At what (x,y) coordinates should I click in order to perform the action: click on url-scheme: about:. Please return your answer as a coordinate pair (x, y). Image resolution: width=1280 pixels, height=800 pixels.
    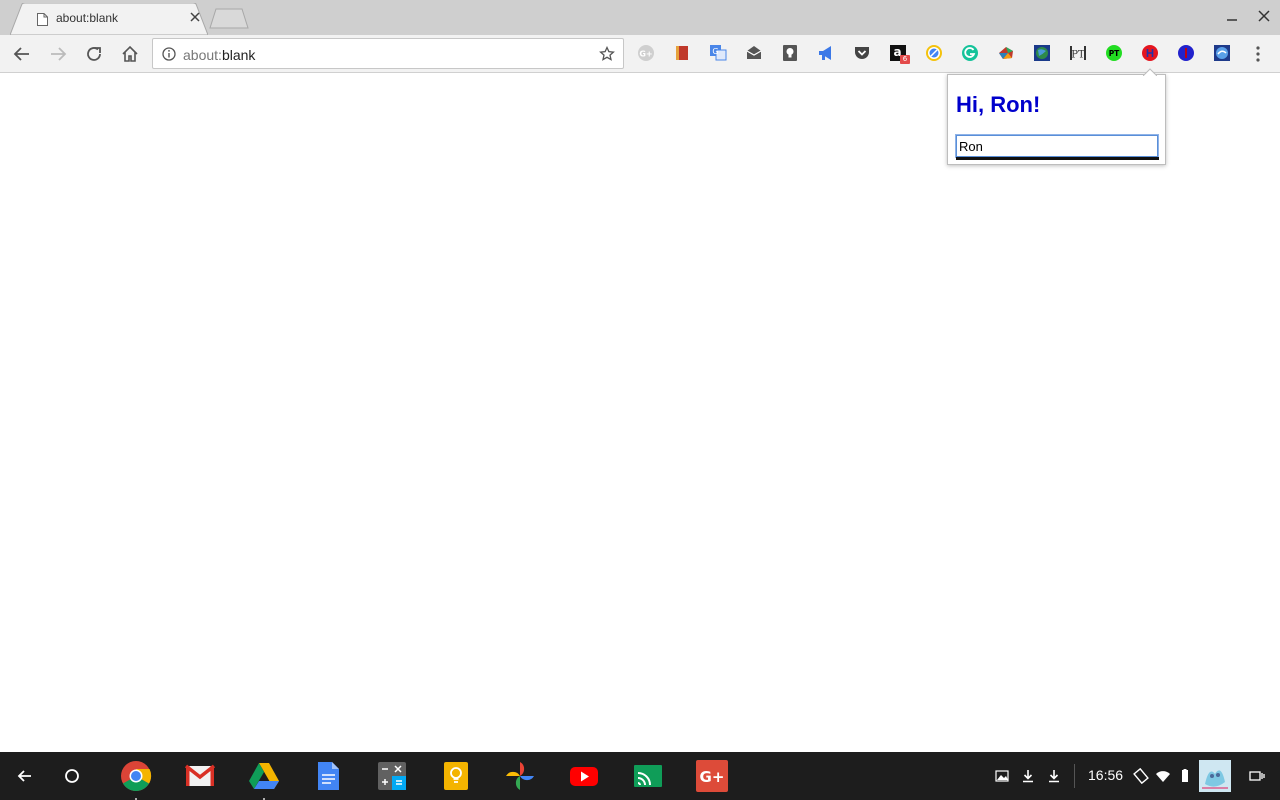
    Looking at the image, I should click on (202, 55).